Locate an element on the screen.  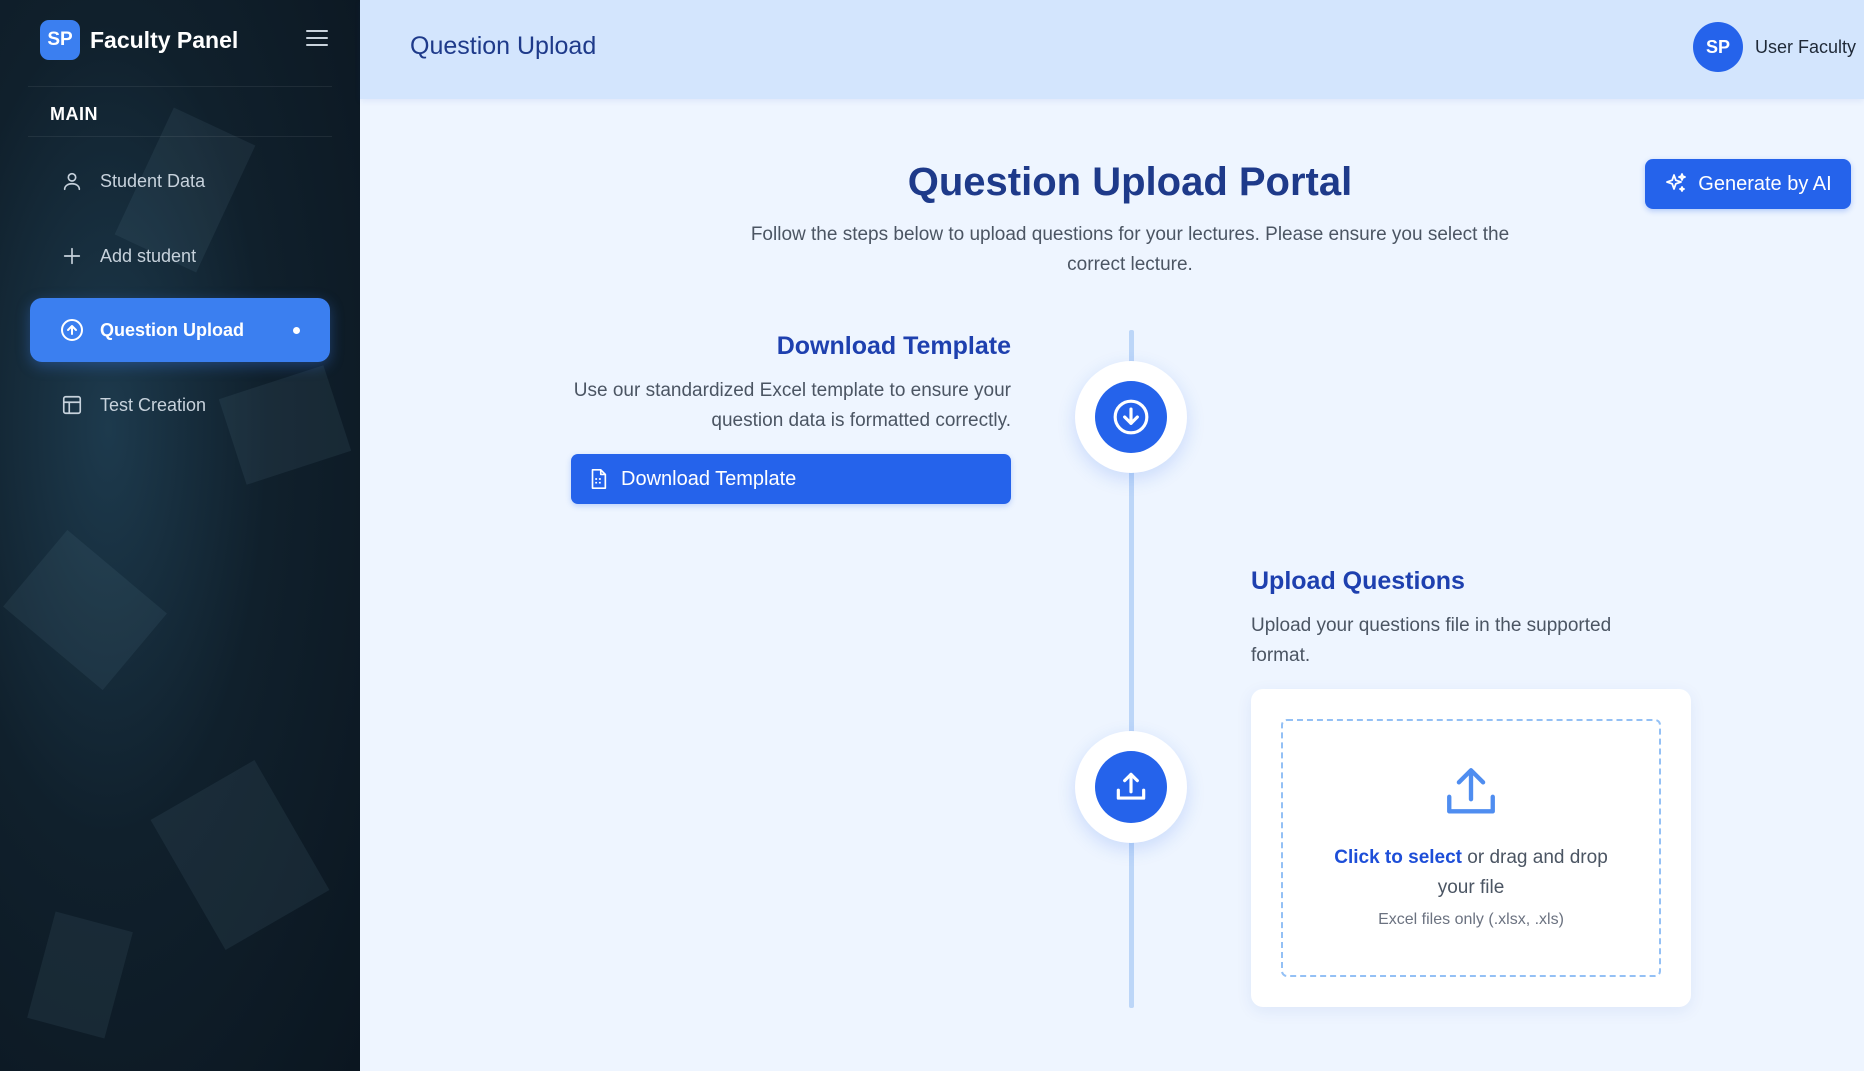
sidebar-item-add-student: Add student is located at coordinates (180, 256).